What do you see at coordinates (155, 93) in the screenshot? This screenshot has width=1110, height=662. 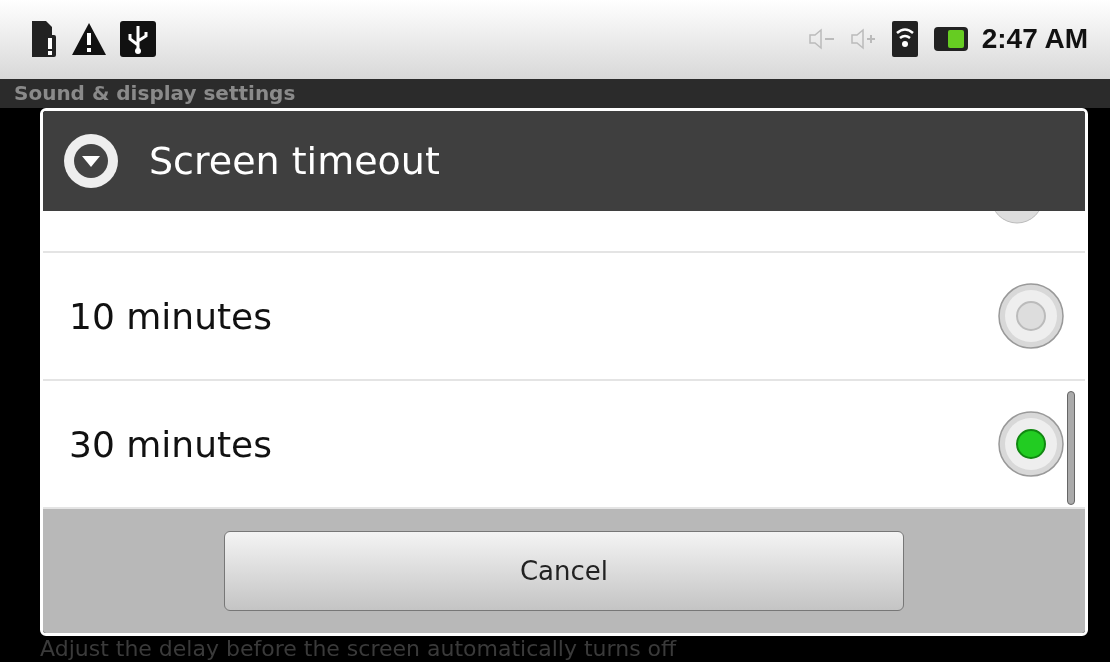 I see `screen-title: Sound & display settings` at bounding box center [155, 93].